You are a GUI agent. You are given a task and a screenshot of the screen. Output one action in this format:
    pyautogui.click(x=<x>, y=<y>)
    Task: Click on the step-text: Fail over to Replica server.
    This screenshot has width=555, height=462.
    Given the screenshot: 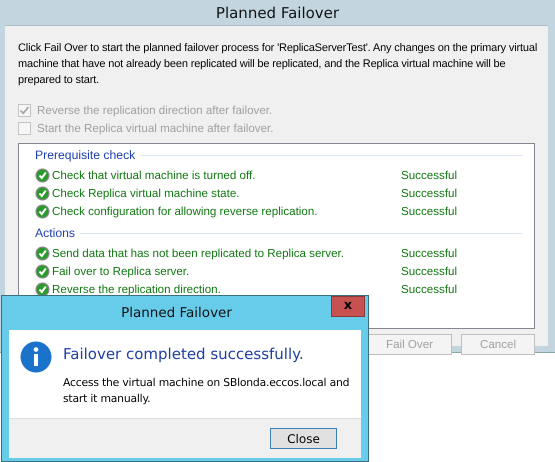 What is the action you would take?
    pyautogui.click(x=121, y=271)
    